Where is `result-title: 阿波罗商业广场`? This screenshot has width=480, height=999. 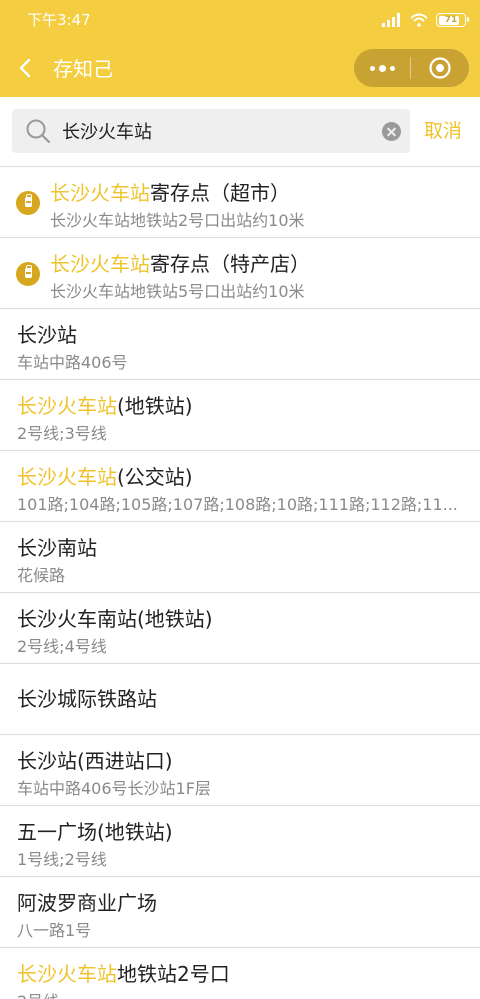 result-title: 阿波罗商业广场 is located at coordinates (87, 903).